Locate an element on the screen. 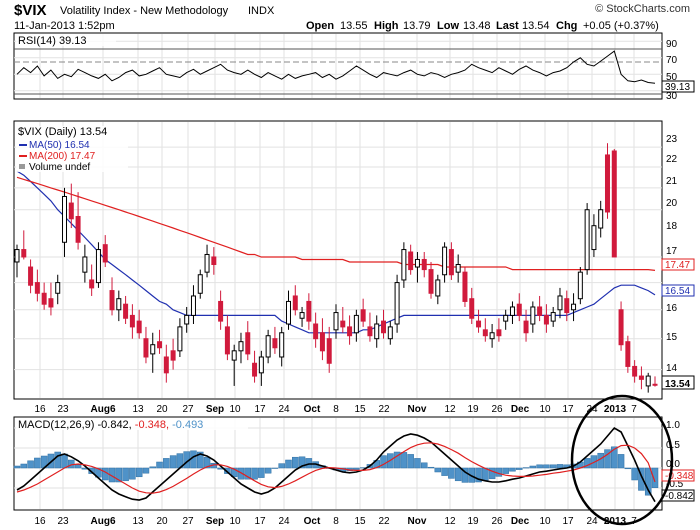  price-tick: 18 is located at coordinates (672, 226).